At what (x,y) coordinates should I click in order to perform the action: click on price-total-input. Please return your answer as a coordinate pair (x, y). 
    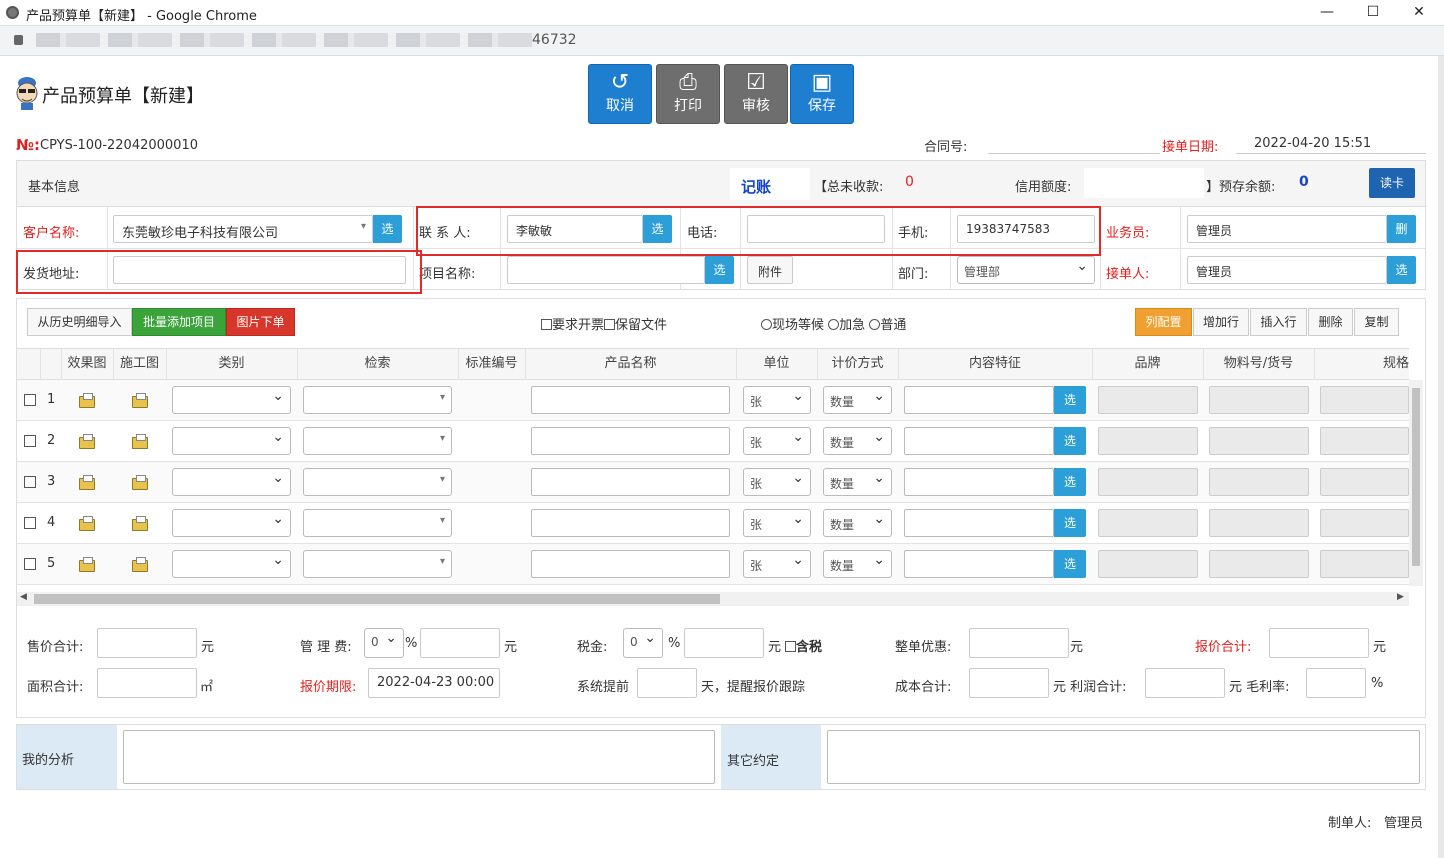
    Looking at the image, I should click on (147, 643).